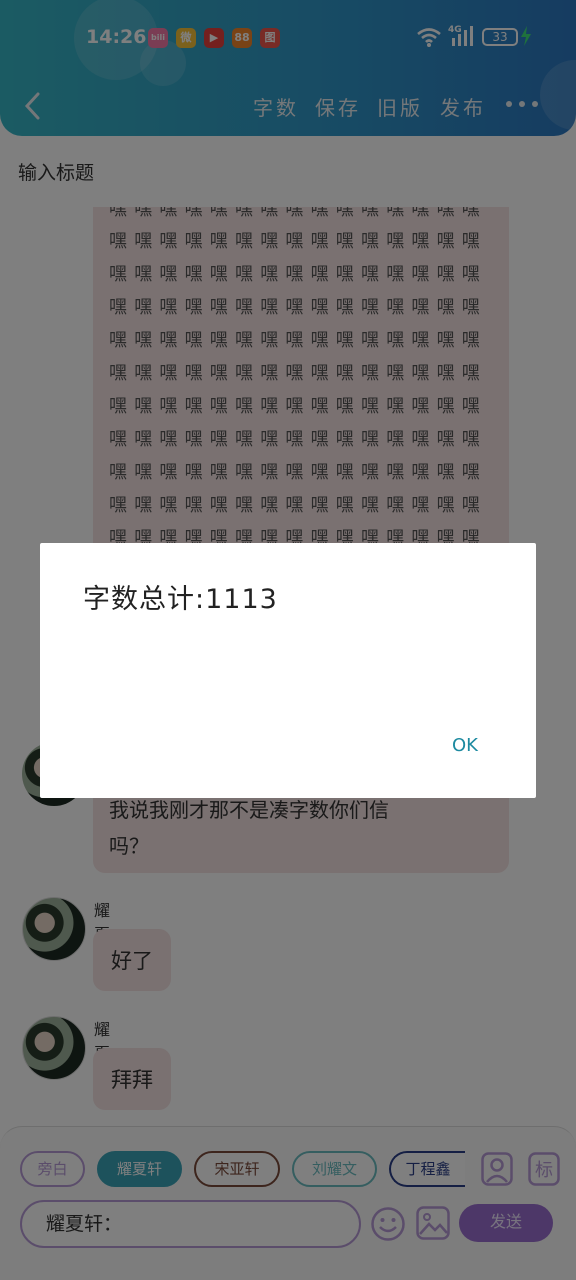 Image resolution: width=576 pixels, height=1280 pixels. What do you see at coordinates (465, 745) in the screenshot?
I see `ok-button: OK` at bounding box center [465, 745].